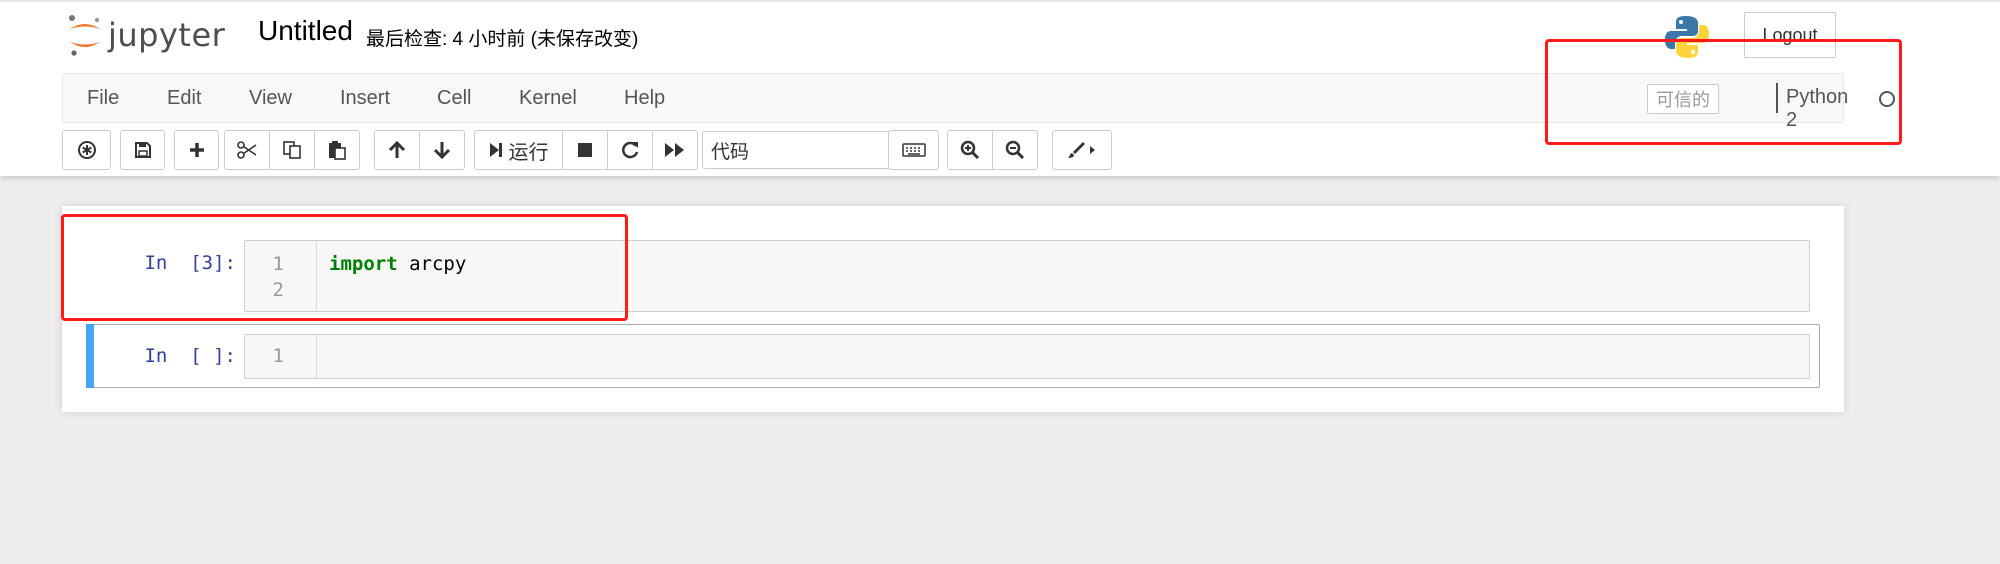  I want to click on run-icon, so click(495, 150).